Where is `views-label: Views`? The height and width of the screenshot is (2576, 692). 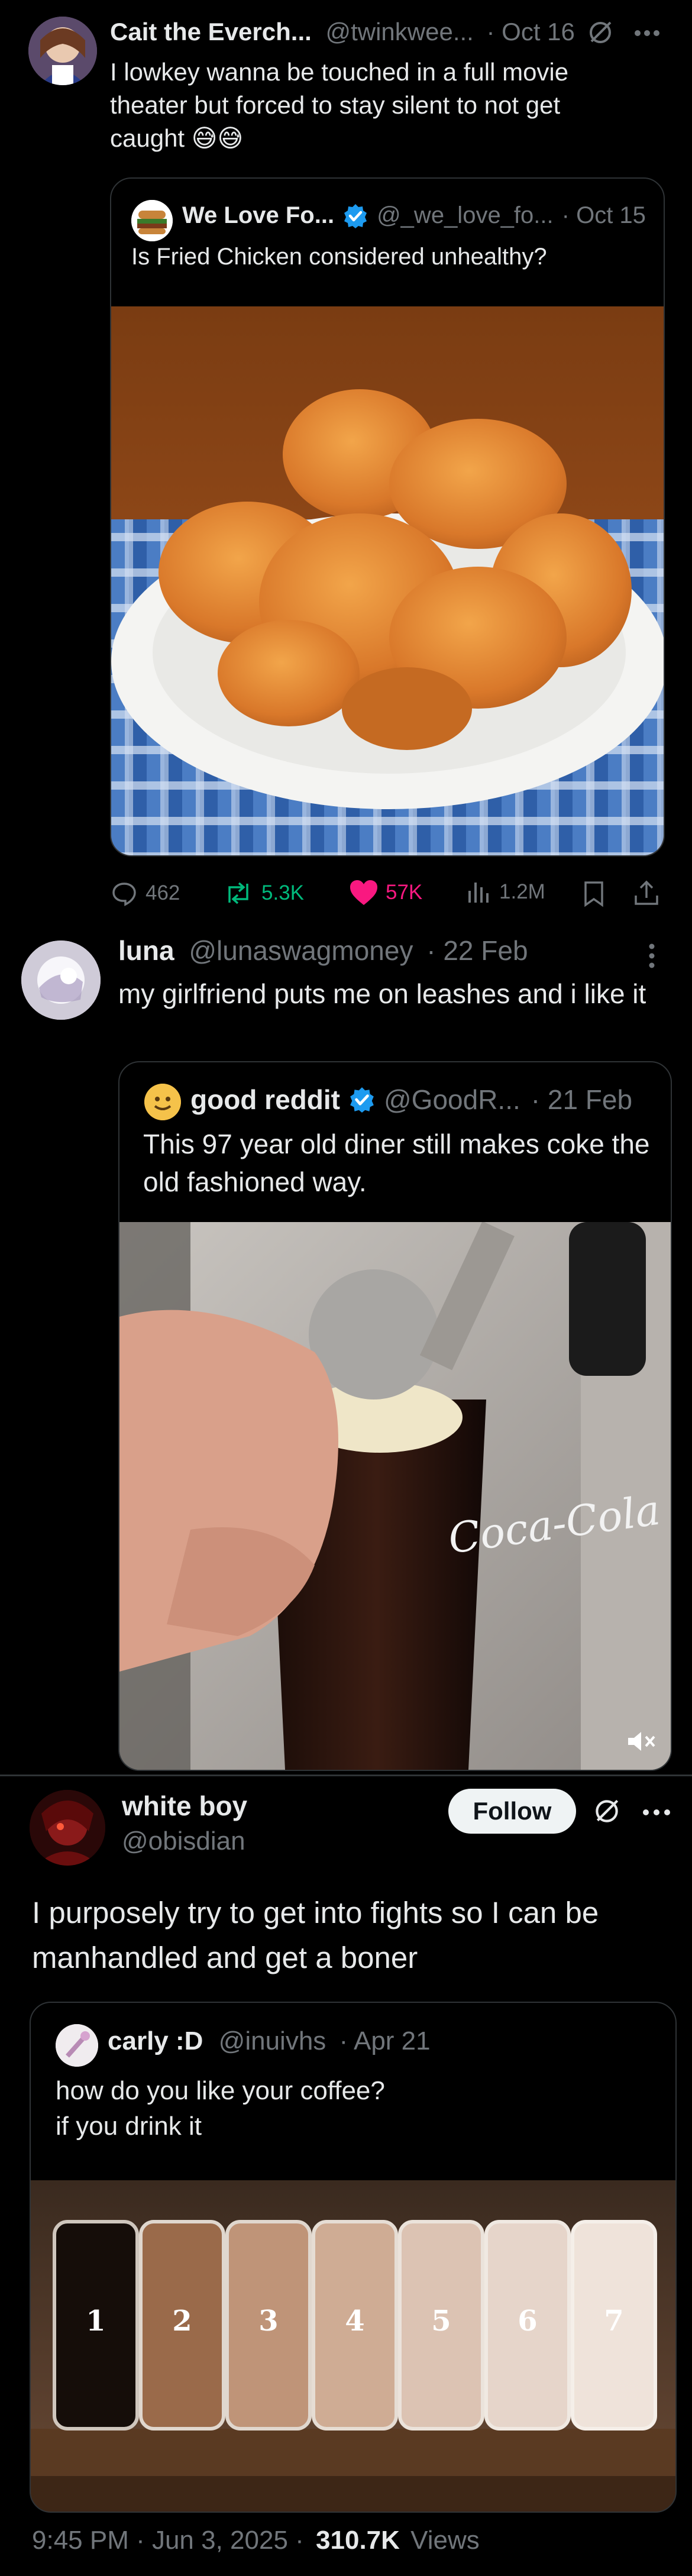
views-label: Views is located at coordinates (445, 2540).